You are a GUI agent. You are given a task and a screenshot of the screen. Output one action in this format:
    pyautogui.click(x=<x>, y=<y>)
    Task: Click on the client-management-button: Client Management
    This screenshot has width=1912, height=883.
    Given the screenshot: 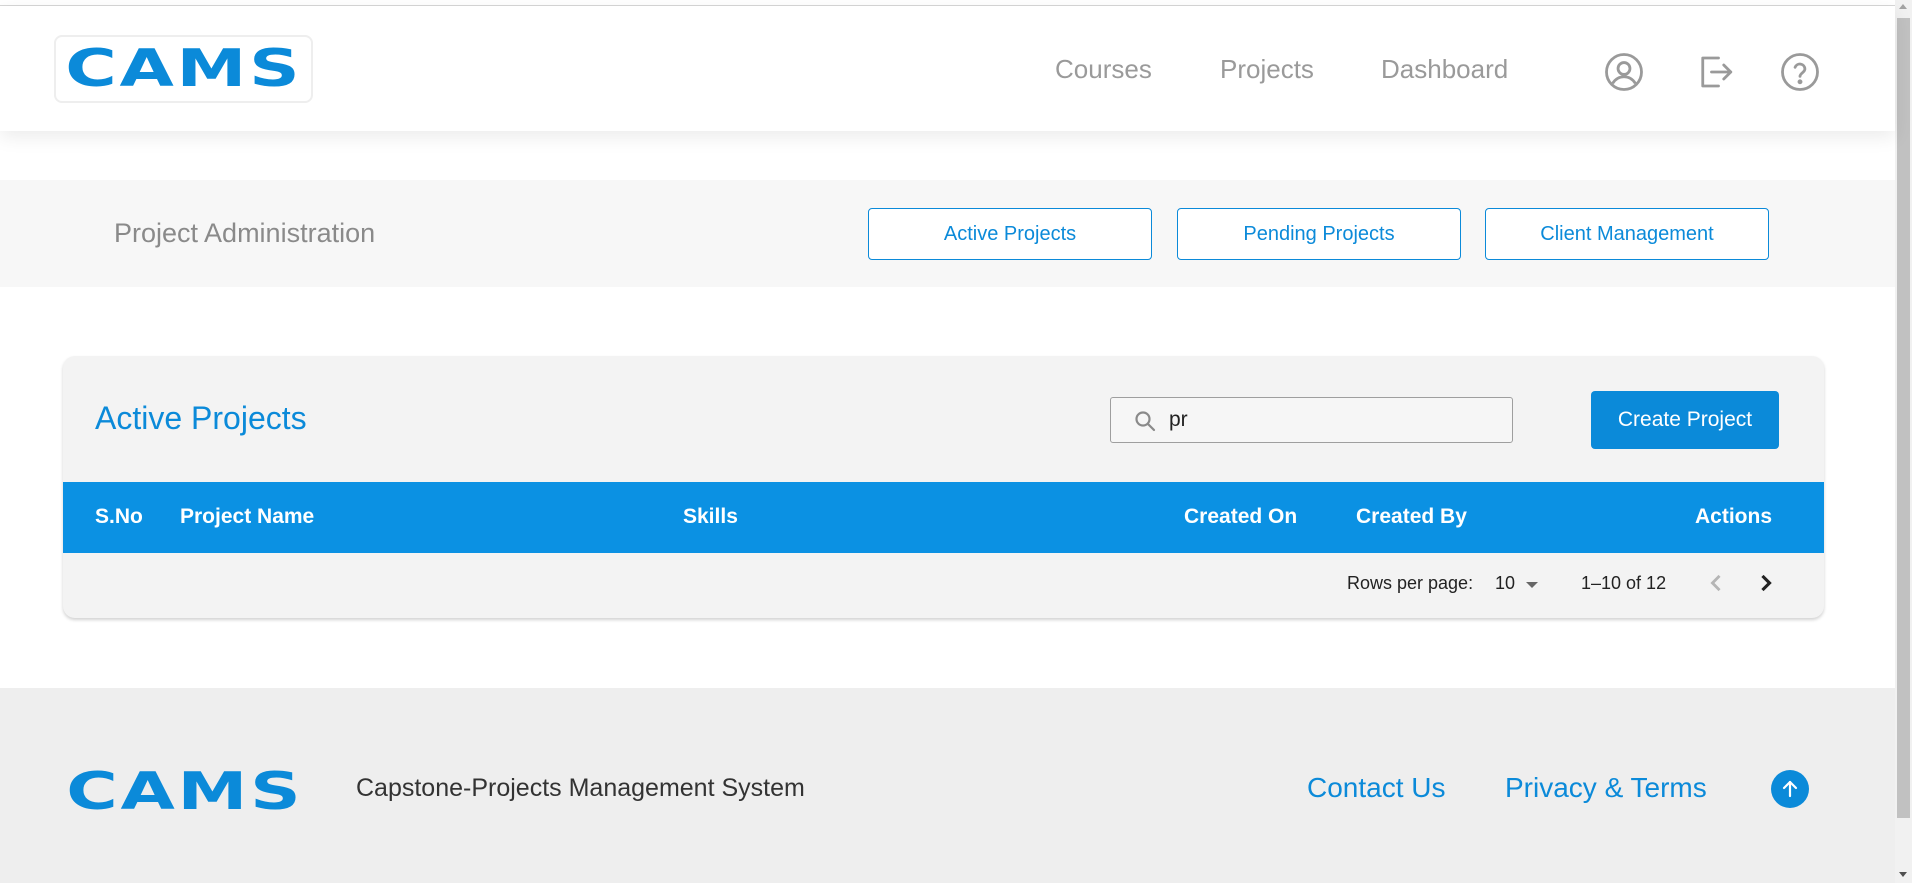 What is the action you would take?
    pyautogui.click(x=1627, y=234)
    